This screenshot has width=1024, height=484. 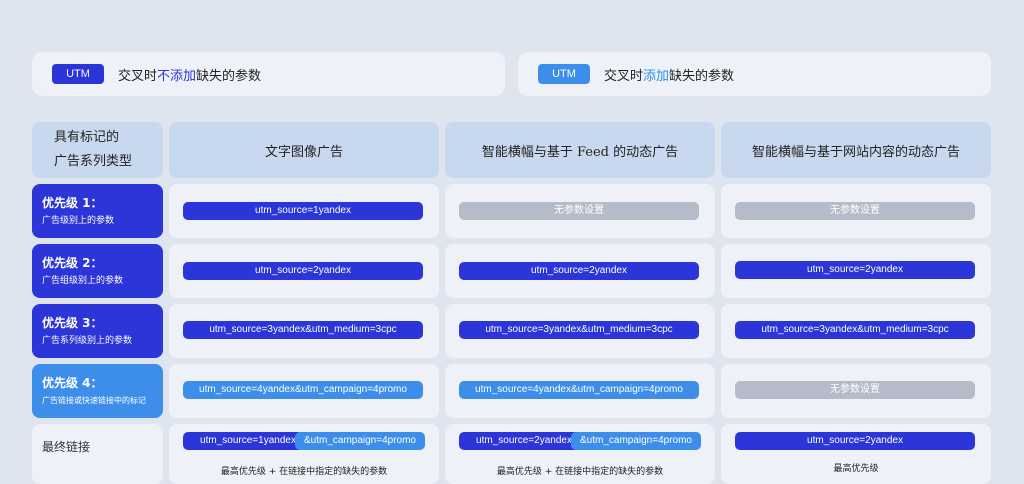 What do you see at coordinates (97, 211) in the screenshot?
I see `row-priority-1: 优先级 1： 广告级别上的参数` at bounding box center [97, 211].